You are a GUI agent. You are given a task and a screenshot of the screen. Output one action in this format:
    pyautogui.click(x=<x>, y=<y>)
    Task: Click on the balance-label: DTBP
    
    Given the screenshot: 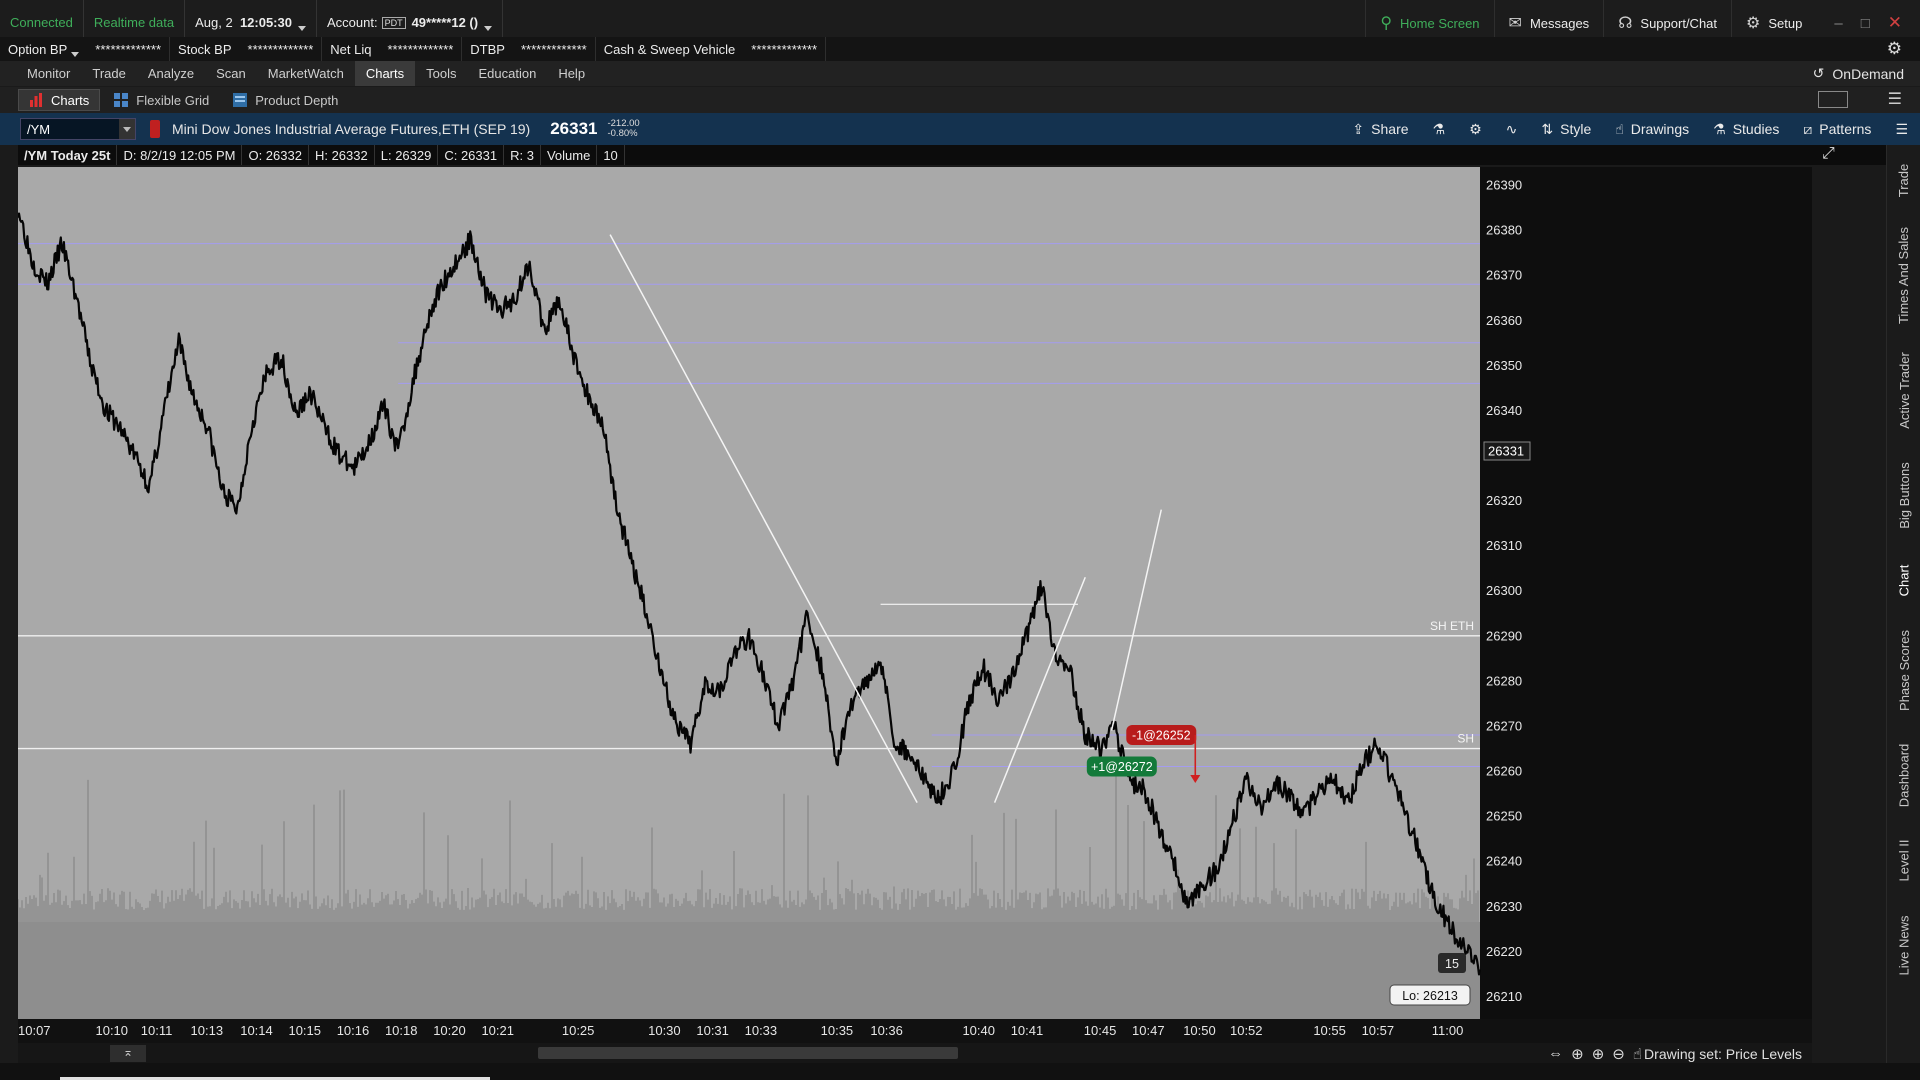 What is the action you would take?
    pyautogui.click(x=487, y=49)
    